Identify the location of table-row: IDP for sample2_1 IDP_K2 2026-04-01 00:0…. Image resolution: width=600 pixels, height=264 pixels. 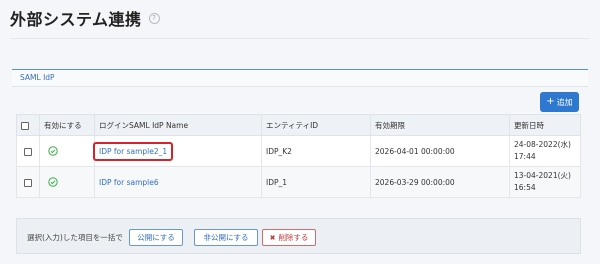
(298, 151).